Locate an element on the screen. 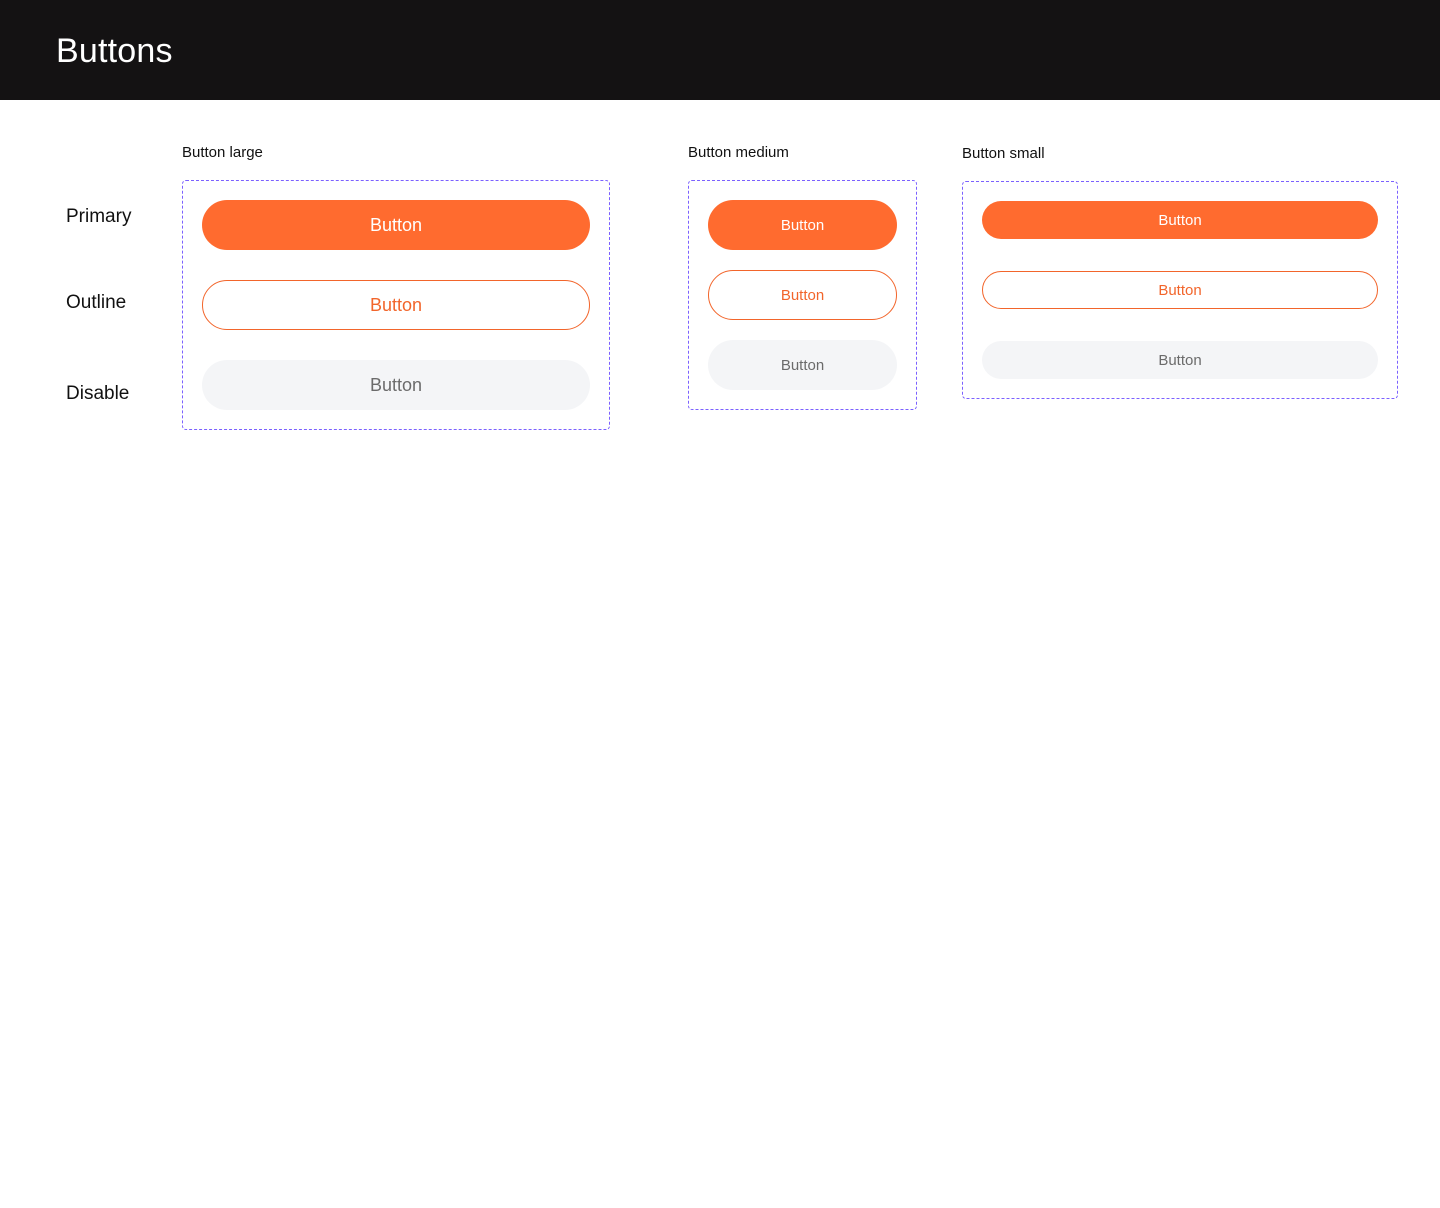  outline-small-button: Button is located at coordinates (1180, 290).